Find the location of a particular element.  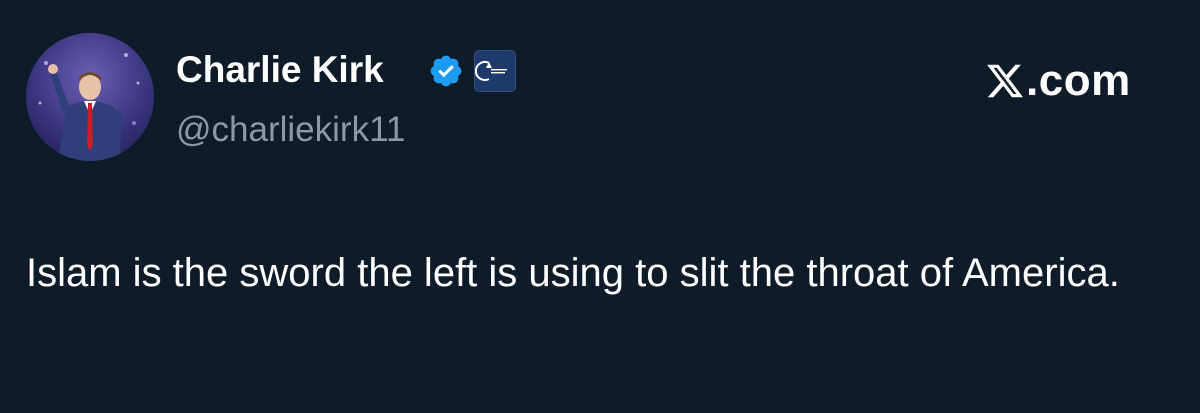

avatar-image is located at coordinates (90, 97).